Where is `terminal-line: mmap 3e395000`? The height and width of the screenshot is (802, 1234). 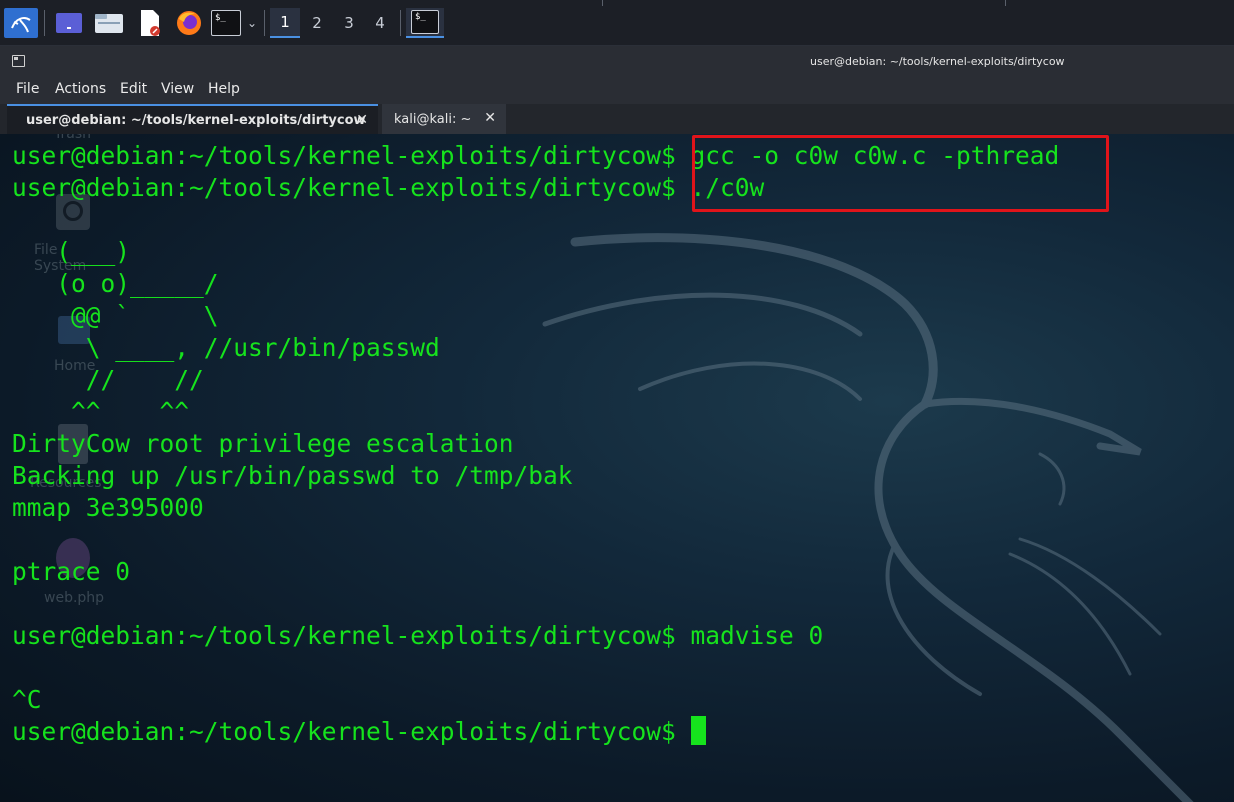
terminal-line: mmap 3e395000 is located at coordinates (108, 507).